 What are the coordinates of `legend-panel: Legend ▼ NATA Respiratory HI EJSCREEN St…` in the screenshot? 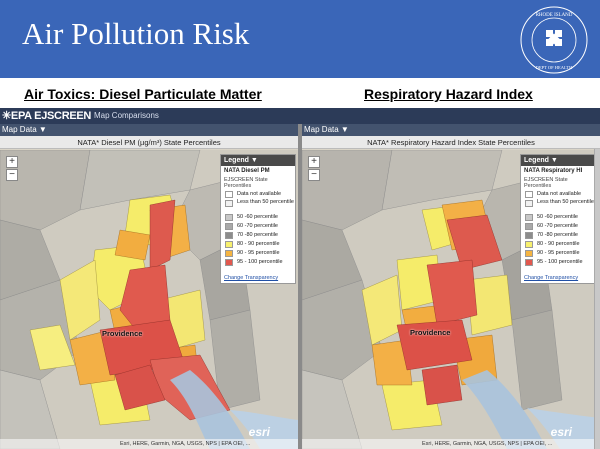 It's located at (558, 219).